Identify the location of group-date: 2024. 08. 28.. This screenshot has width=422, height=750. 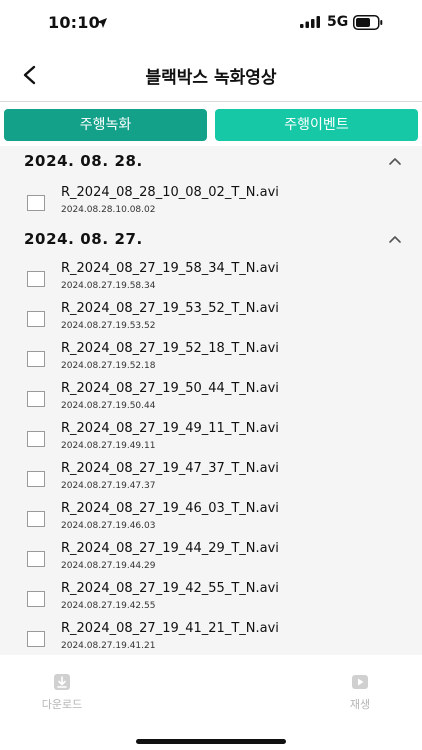
(83, 161).